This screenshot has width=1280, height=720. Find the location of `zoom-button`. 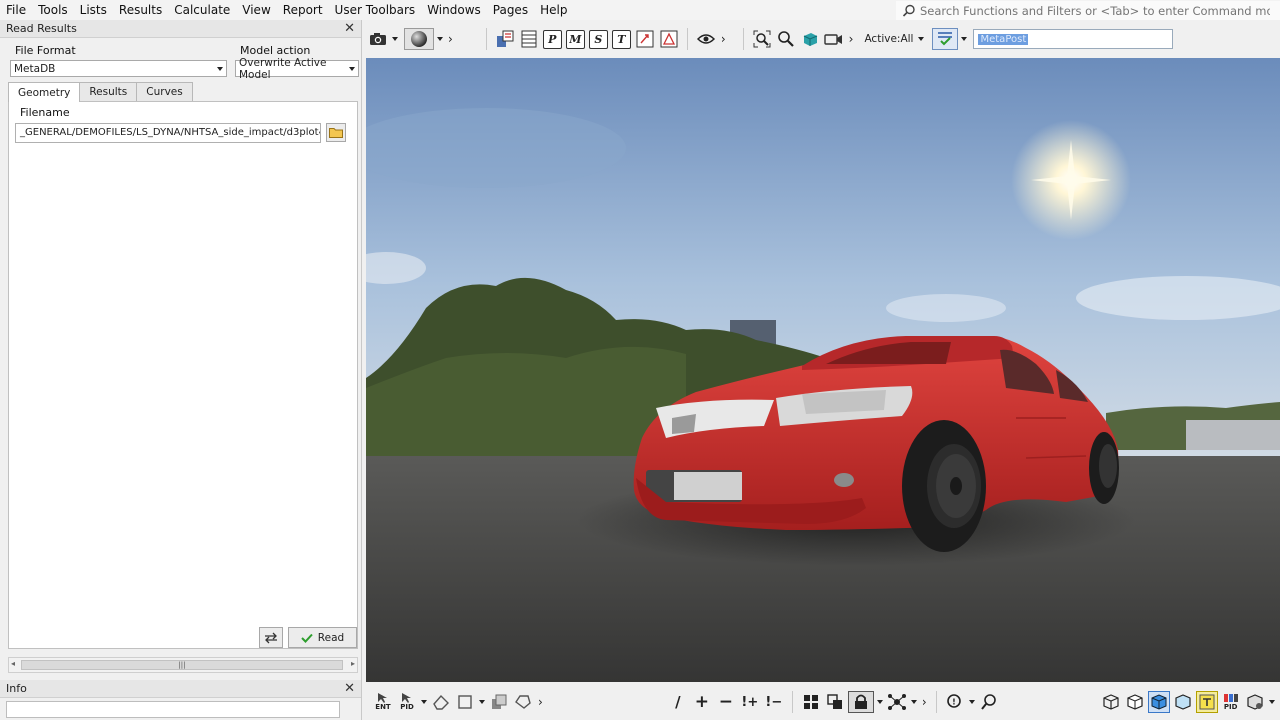

zoom-button is located at coordinates (786, 39).